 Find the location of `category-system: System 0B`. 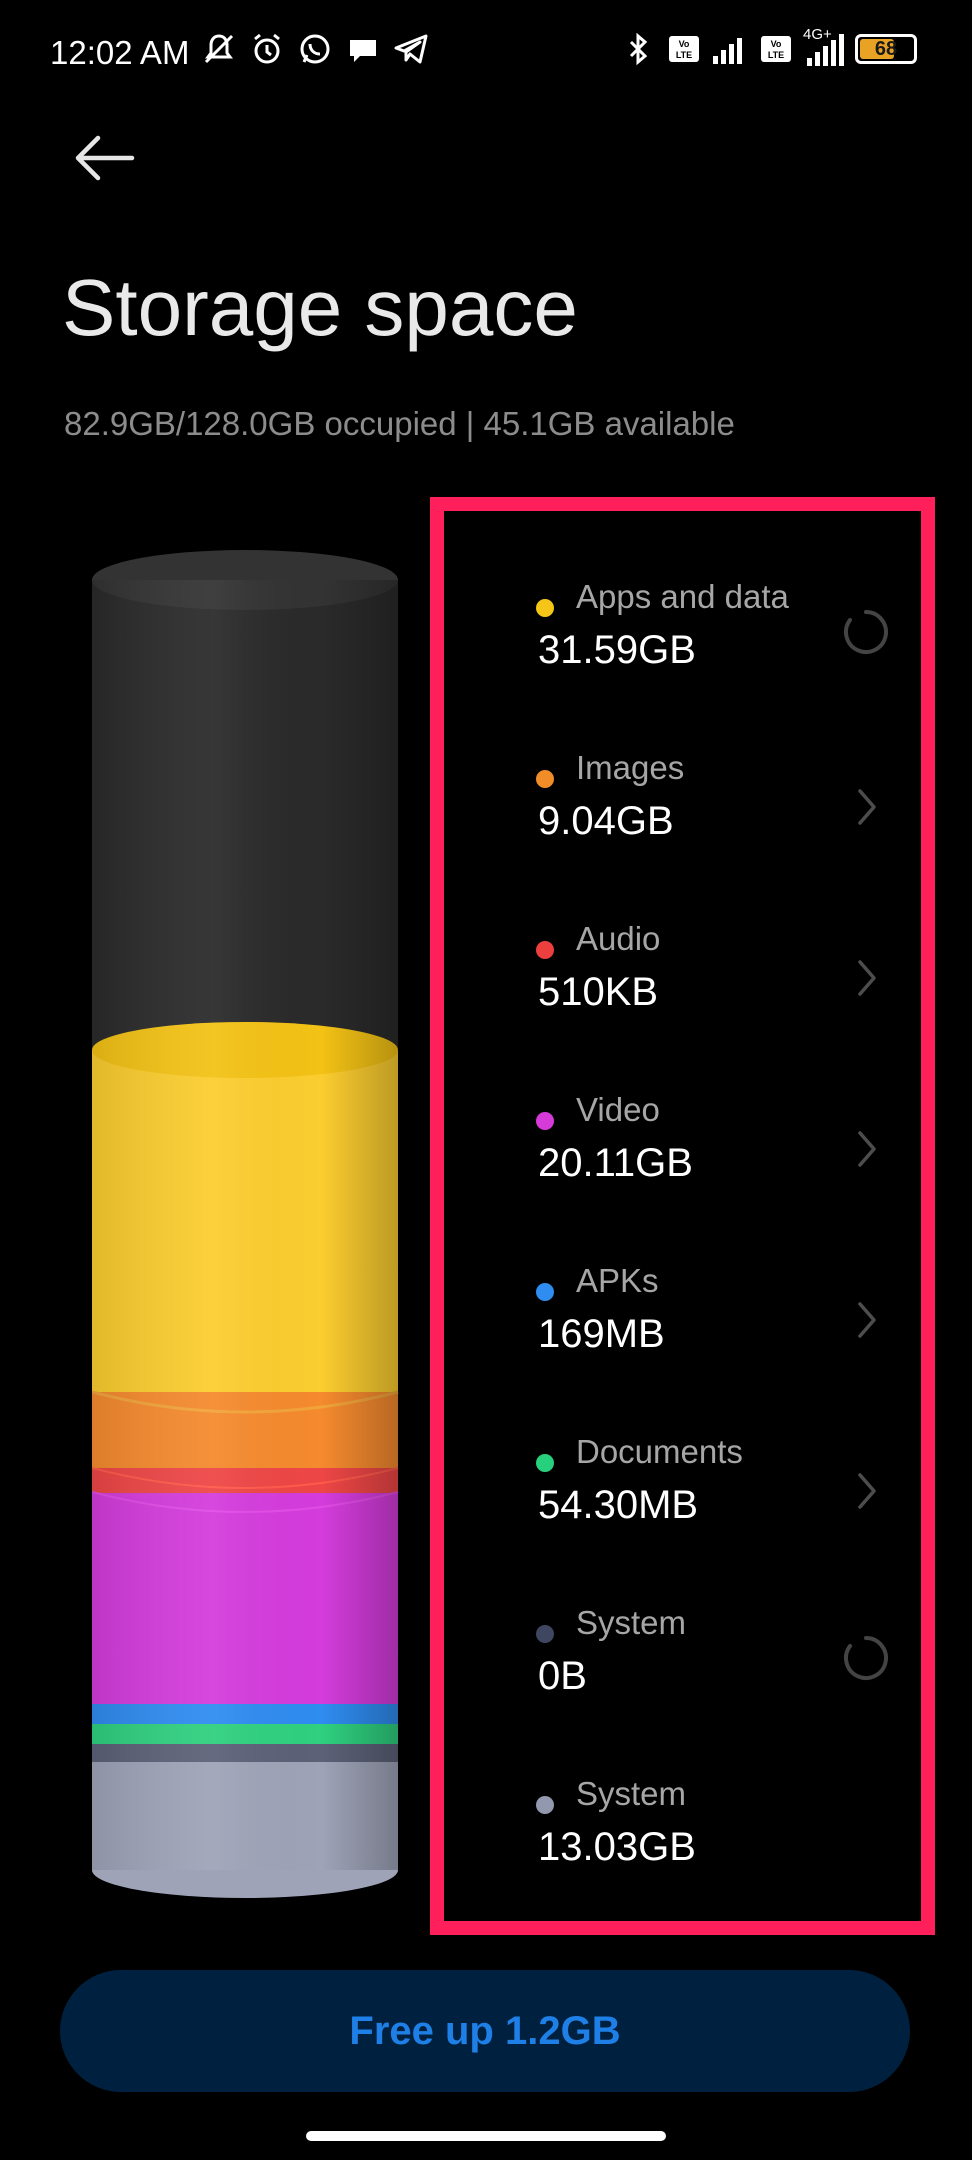

category-system: System 0B is located at coordinates (722, 1674).